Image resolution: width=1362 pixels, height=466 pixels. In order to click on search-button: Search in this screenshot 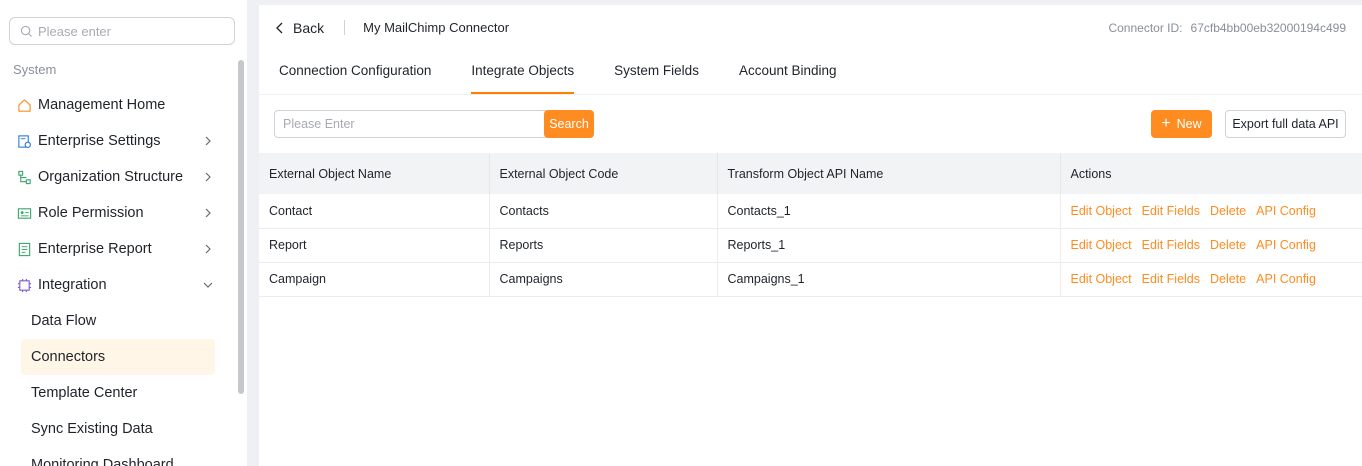, I will do `click(569, 124)`.